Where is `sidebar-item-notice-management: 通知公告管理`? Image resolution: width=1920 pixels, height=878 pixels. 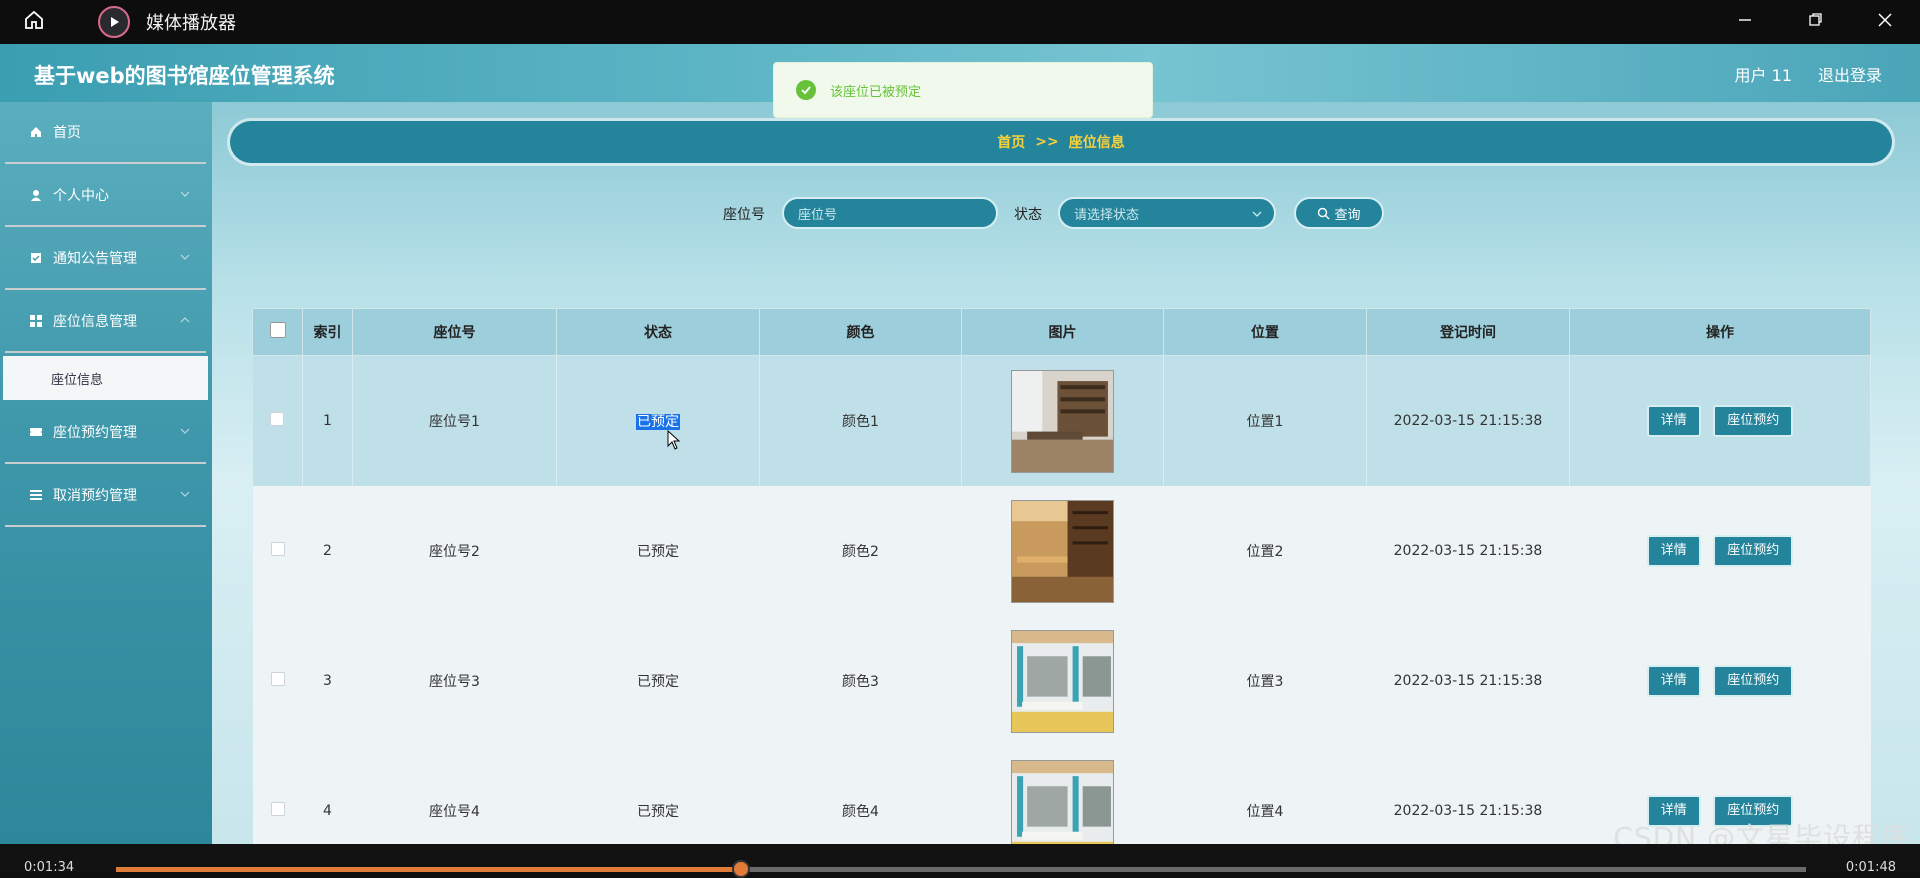 sidebar-item-notice-management: 通知公告管理 is located at coordinates (105, 259).